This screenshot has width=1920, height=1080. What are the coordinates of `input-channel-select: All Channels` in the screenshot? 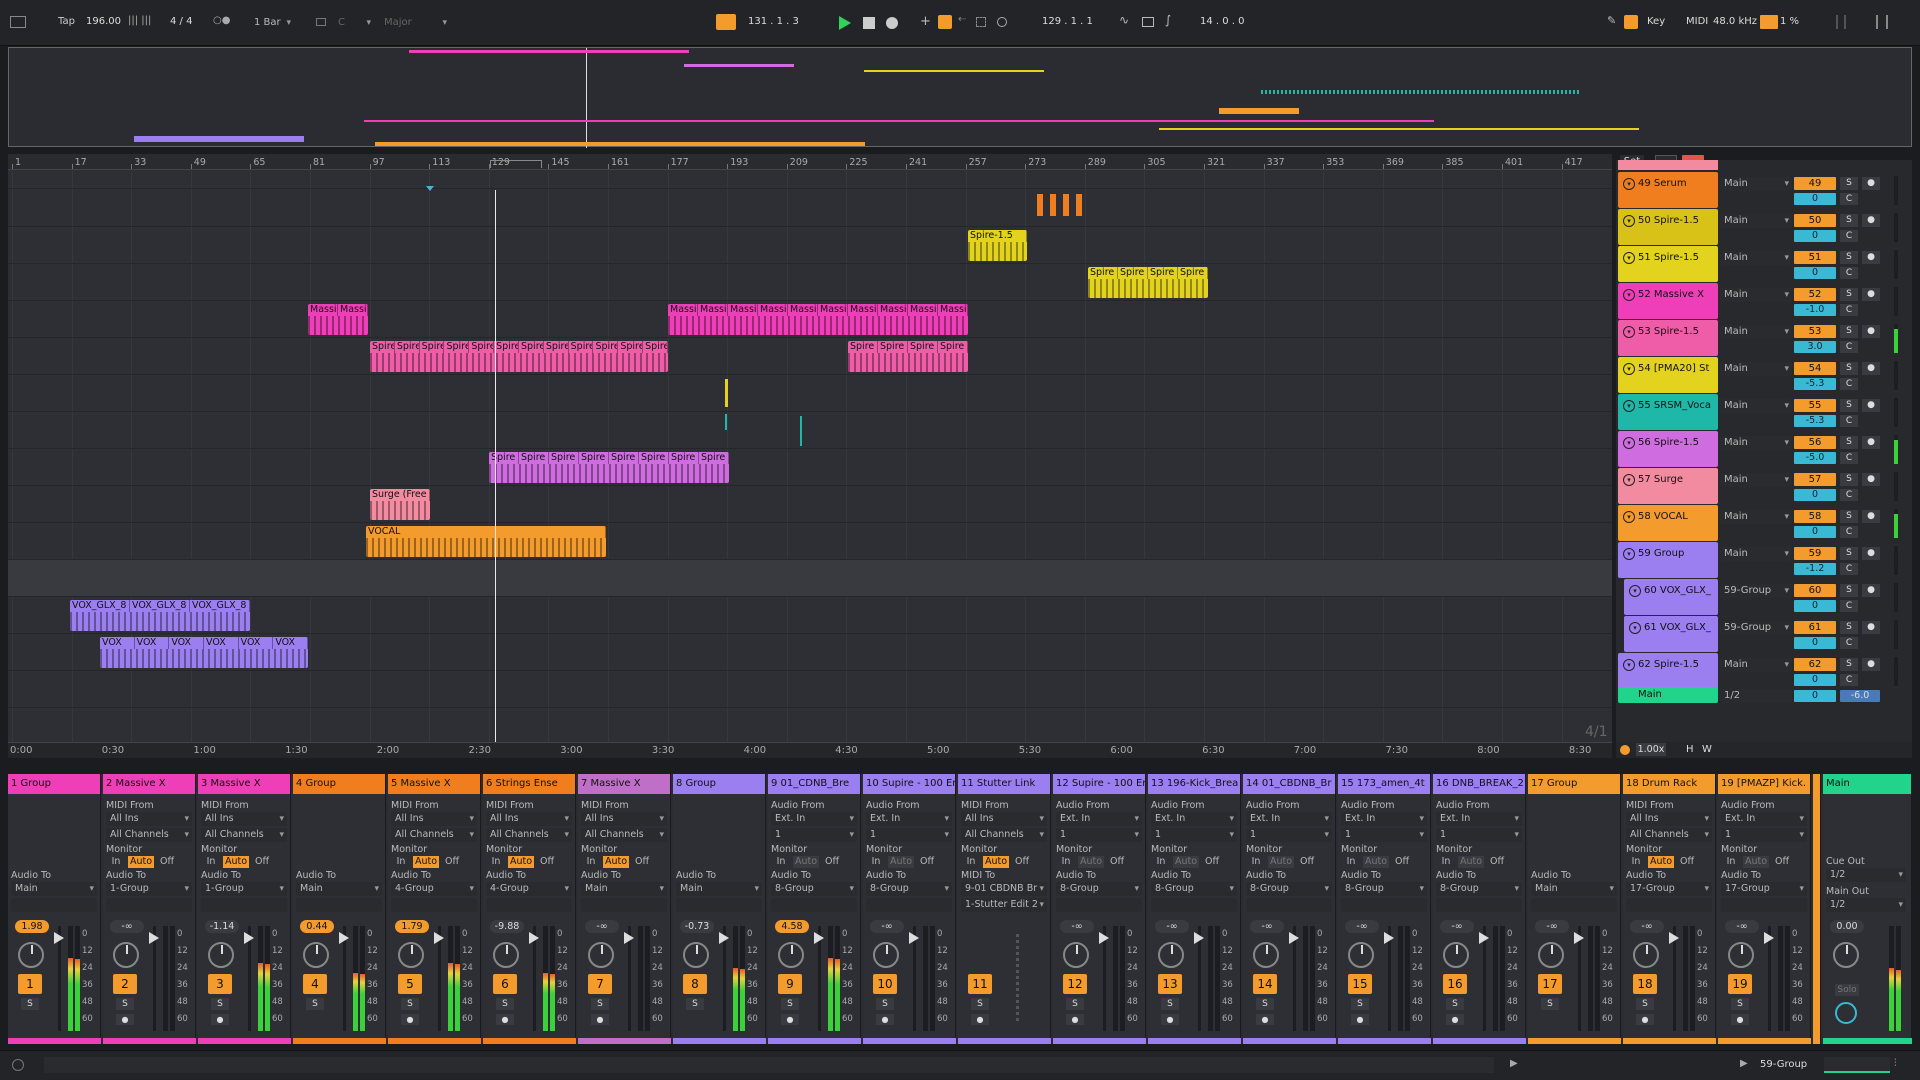 It's located at (1669, 835).